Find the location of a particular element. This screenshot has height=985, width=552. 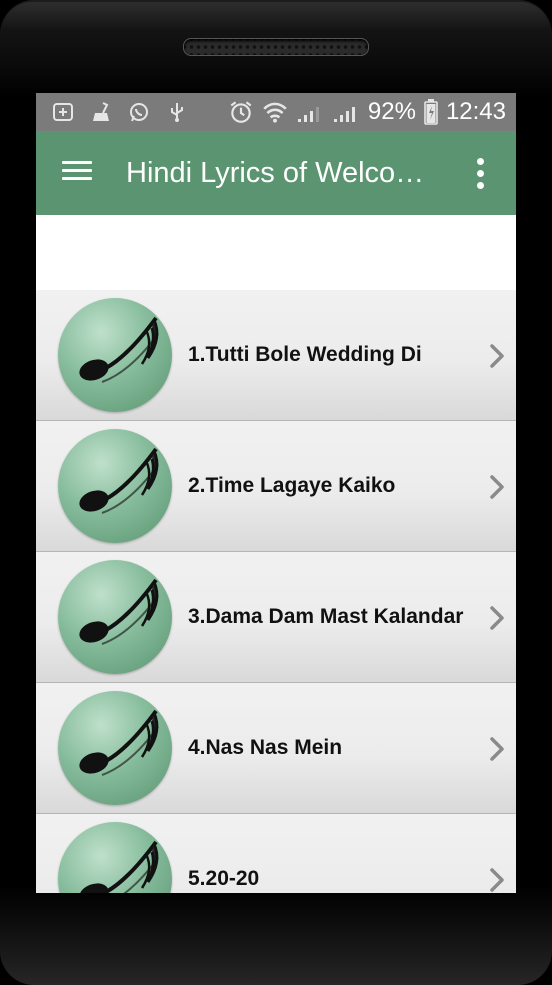

usb-icon is located at coordinates (177, 112).